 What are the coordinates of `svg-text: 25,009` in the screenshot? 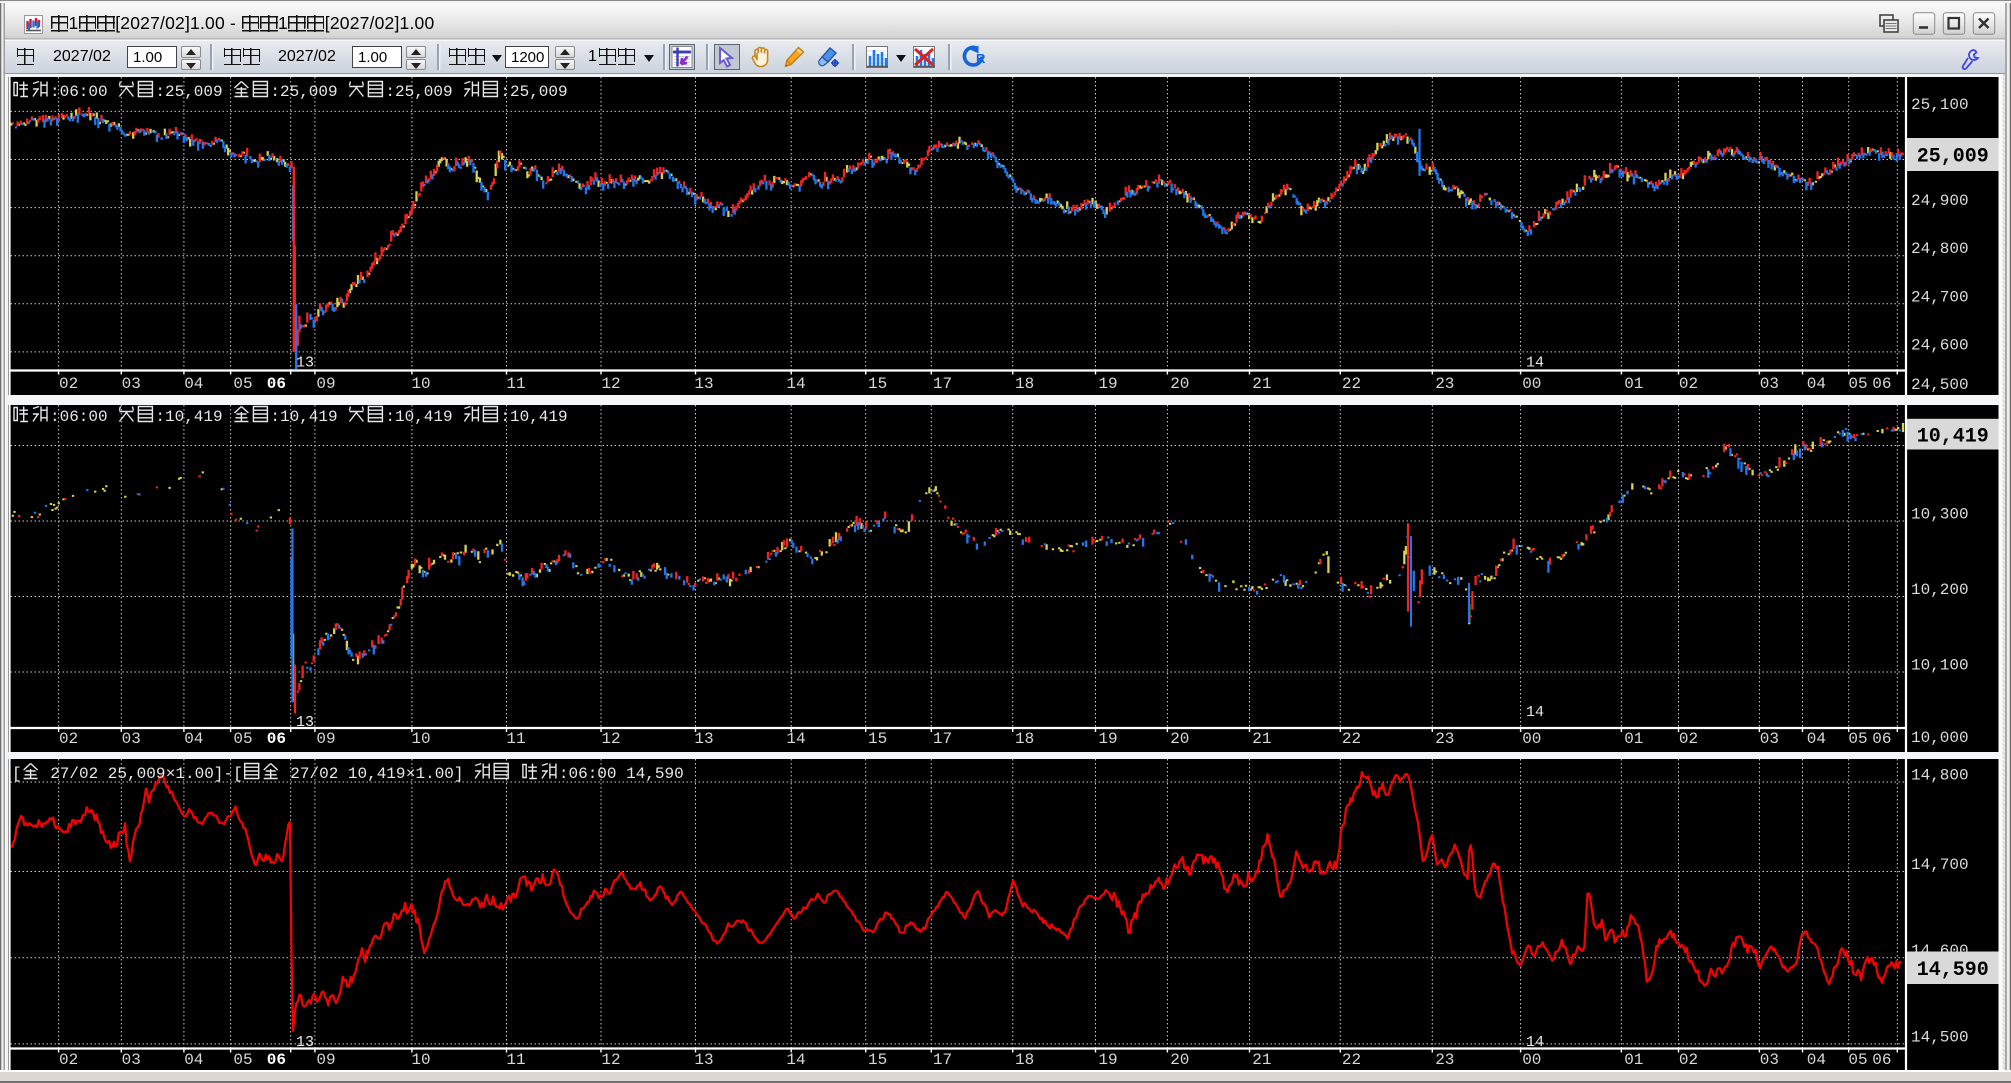 It's located at (1953, 157).